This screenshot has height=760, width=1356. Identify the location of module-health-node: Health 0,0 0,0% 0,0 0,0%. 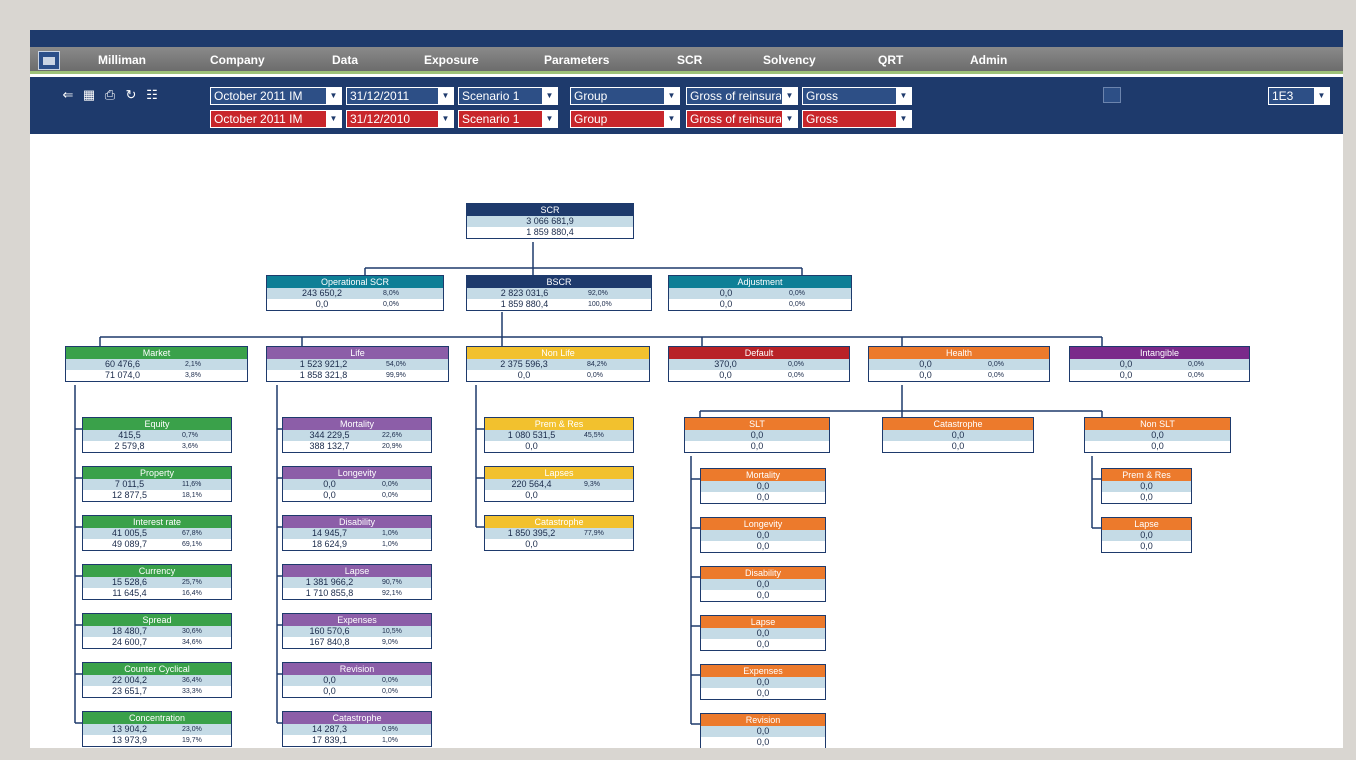
(959, 364).